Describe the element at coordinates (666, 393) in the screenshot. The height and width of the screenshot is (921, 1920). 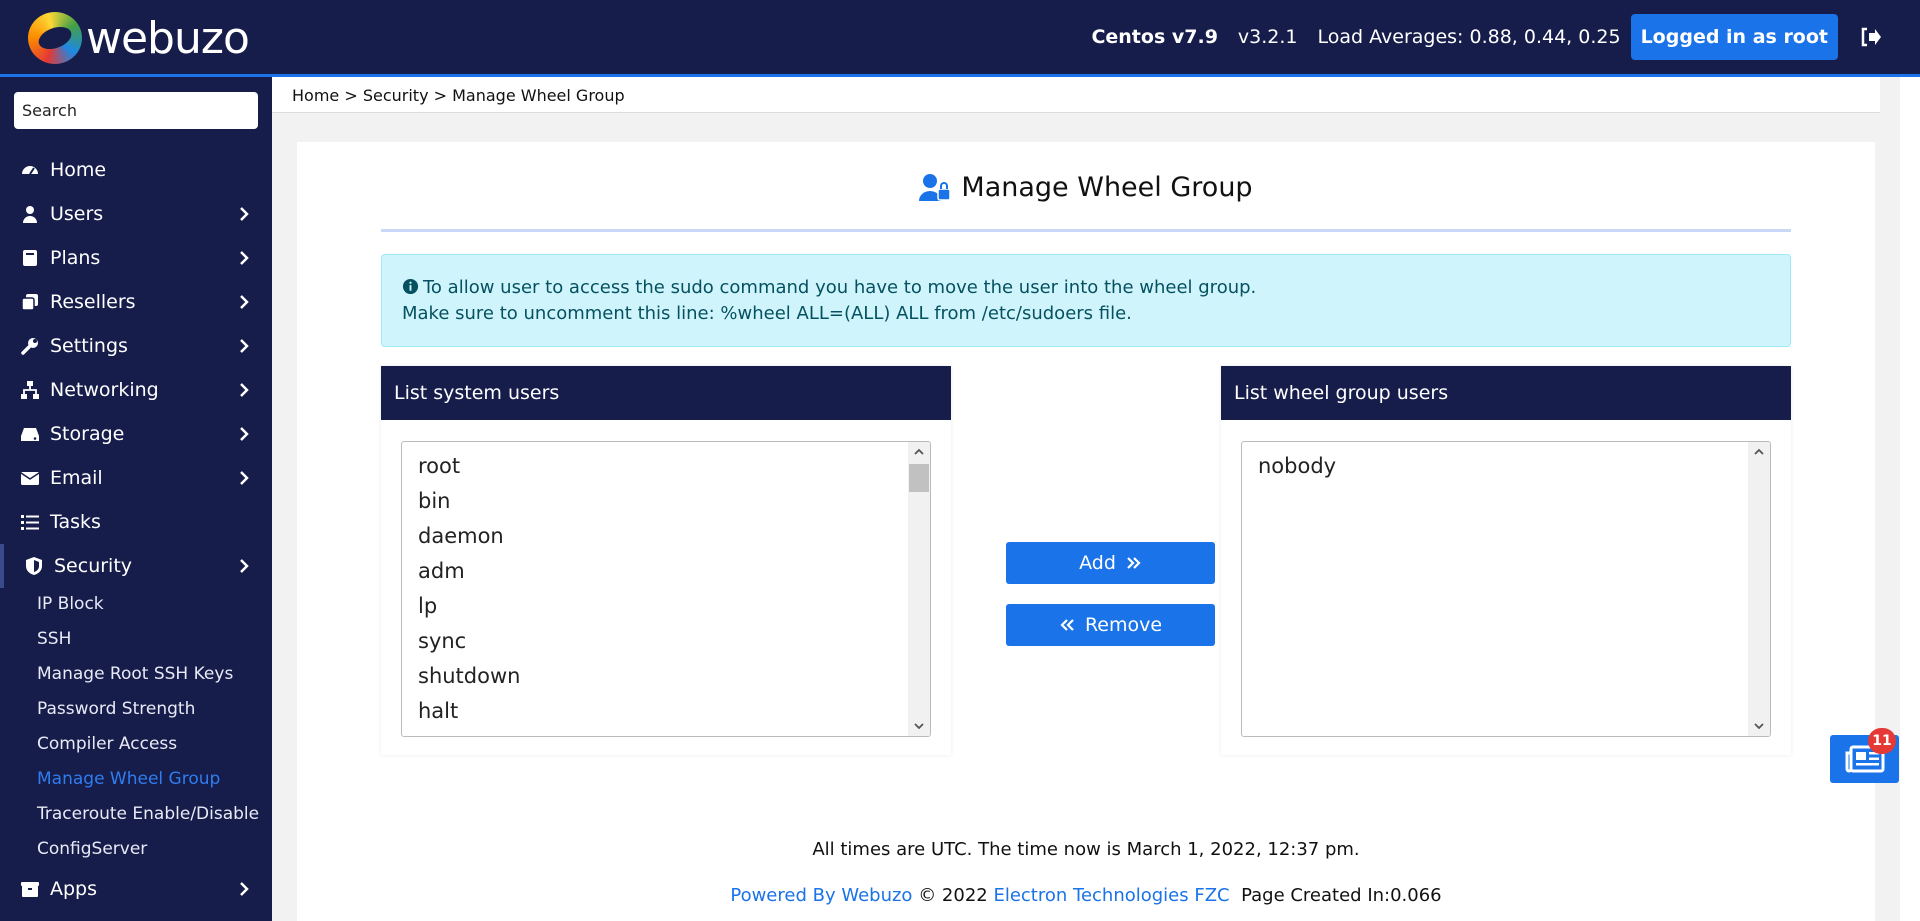
I see `system-users-header: List system users` at that location.